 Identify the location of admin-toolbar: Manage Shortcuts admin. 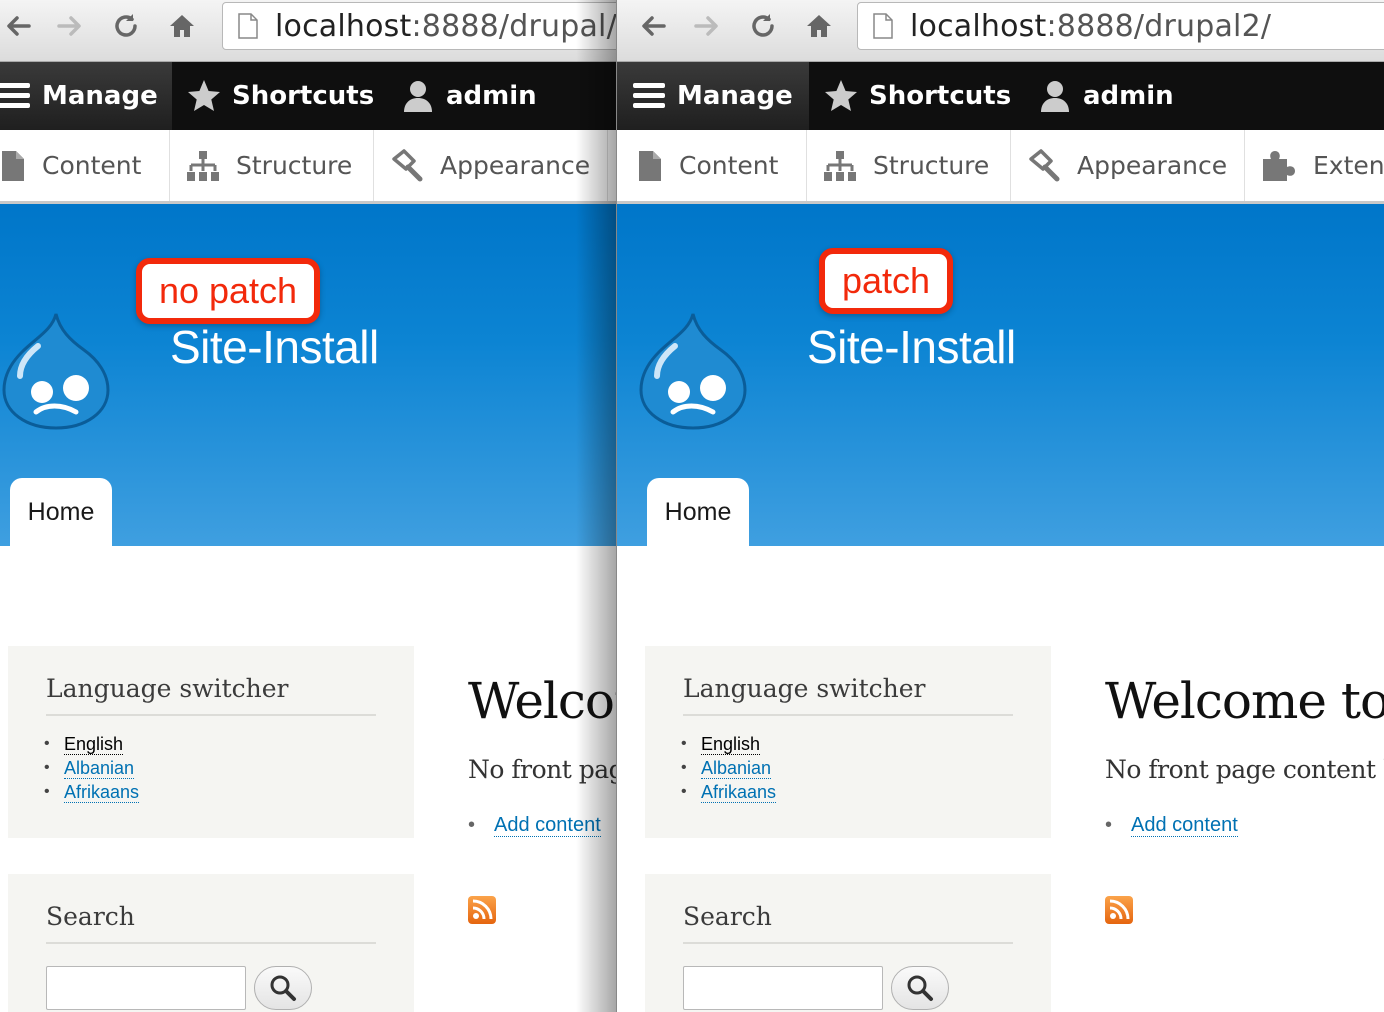
(1000, 96).